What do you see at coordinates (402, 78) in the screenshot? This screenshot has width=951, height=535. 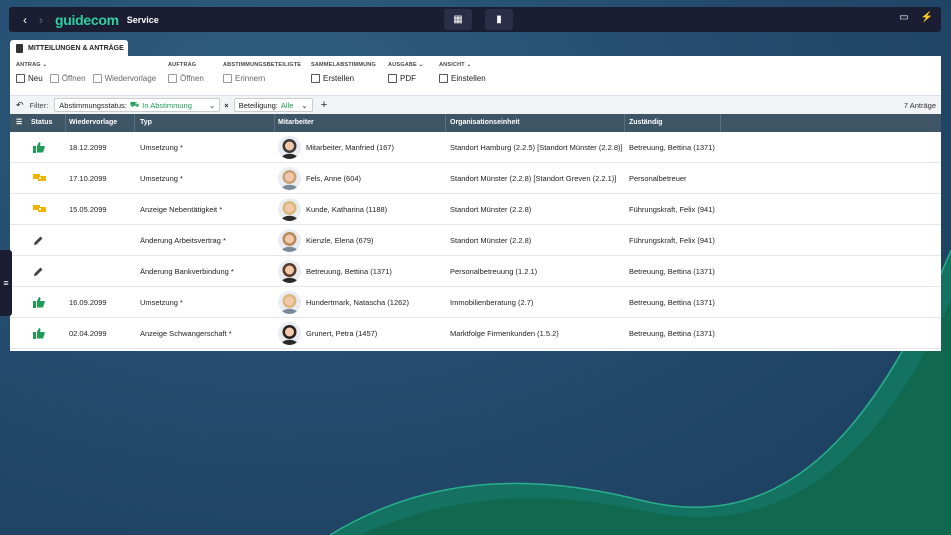 I see `pdf-button: PDF` at bounding box center [402, 78].